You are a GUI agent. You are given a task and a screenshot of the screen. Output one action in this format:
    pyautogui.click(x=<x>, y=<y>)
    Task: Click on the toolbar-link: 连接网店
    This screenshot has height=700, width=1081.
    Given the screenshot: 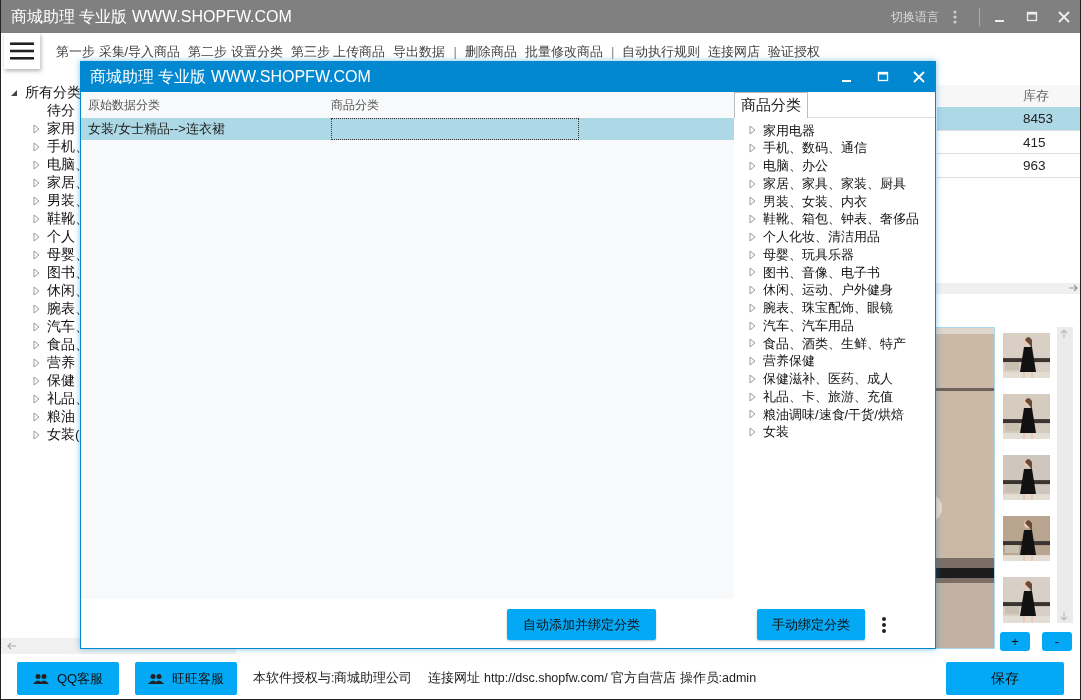 What is the action you would take?
    pyautogui.click(x=734, y=52)
    